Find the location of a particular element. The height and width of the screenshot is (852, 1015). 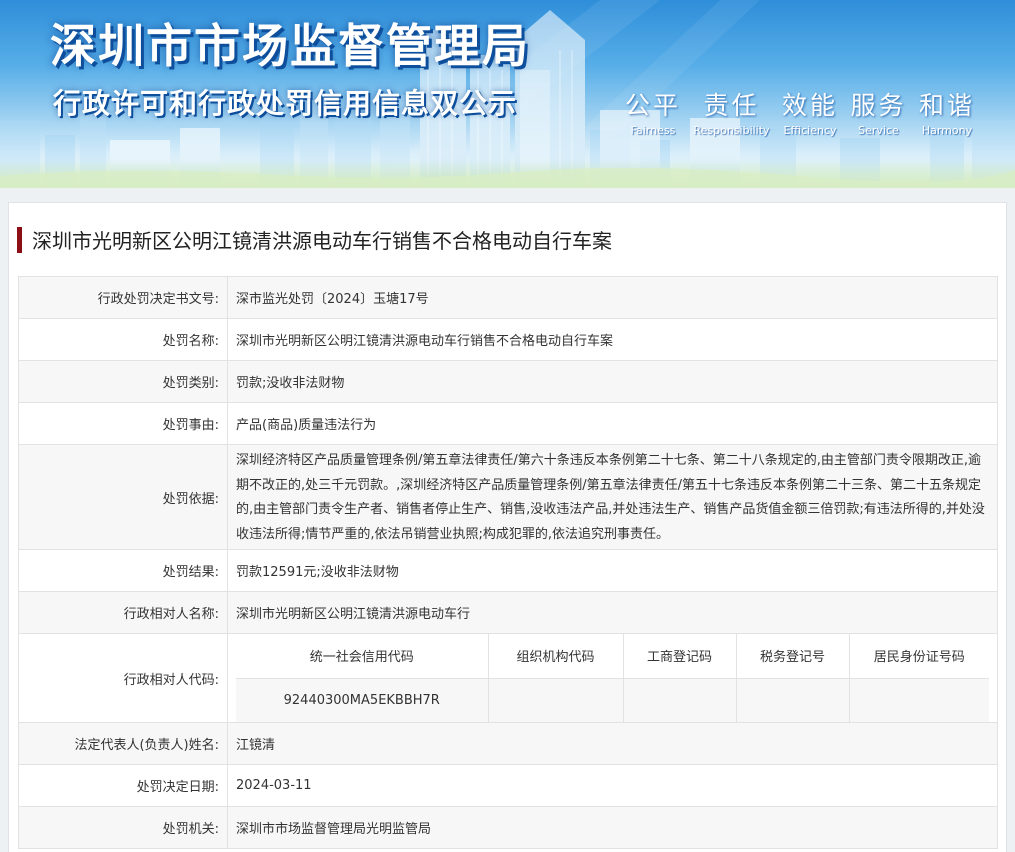

row-value: 罚款;没收非法财物 is located at coordinates (612, 381).